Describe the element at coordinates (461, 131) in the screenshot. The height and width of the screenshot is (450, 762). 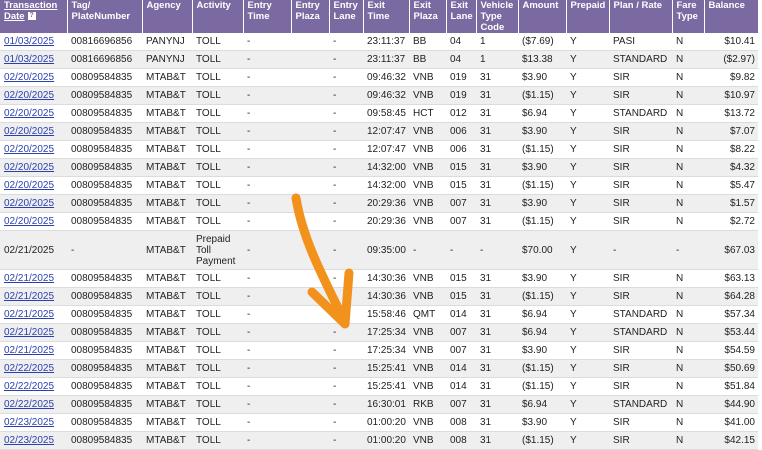
I see `cell-exit-lane: 006` at that location.